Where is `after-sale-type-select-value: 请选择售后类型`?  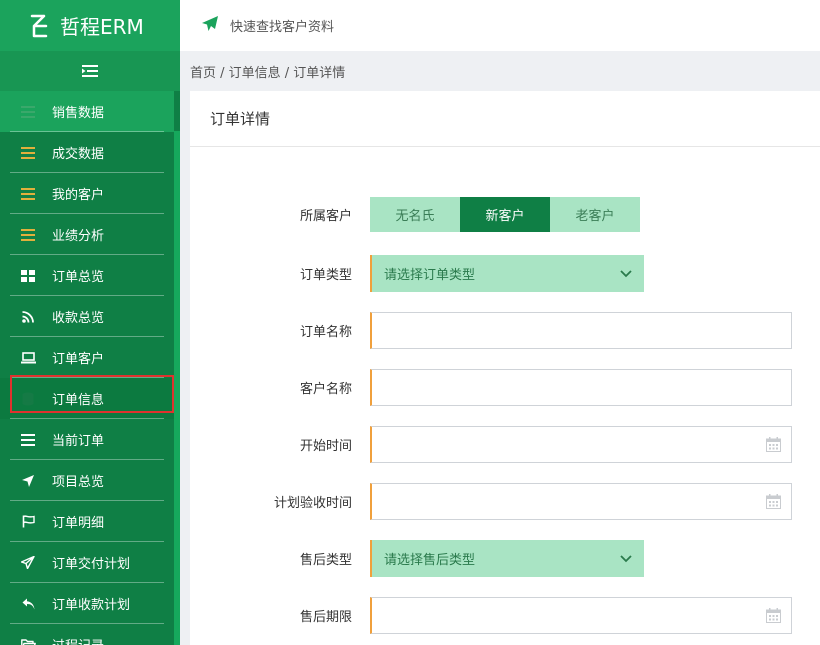
after-sale-type-select-value: 请选择售后类型 is located at coordinates (430, 560).